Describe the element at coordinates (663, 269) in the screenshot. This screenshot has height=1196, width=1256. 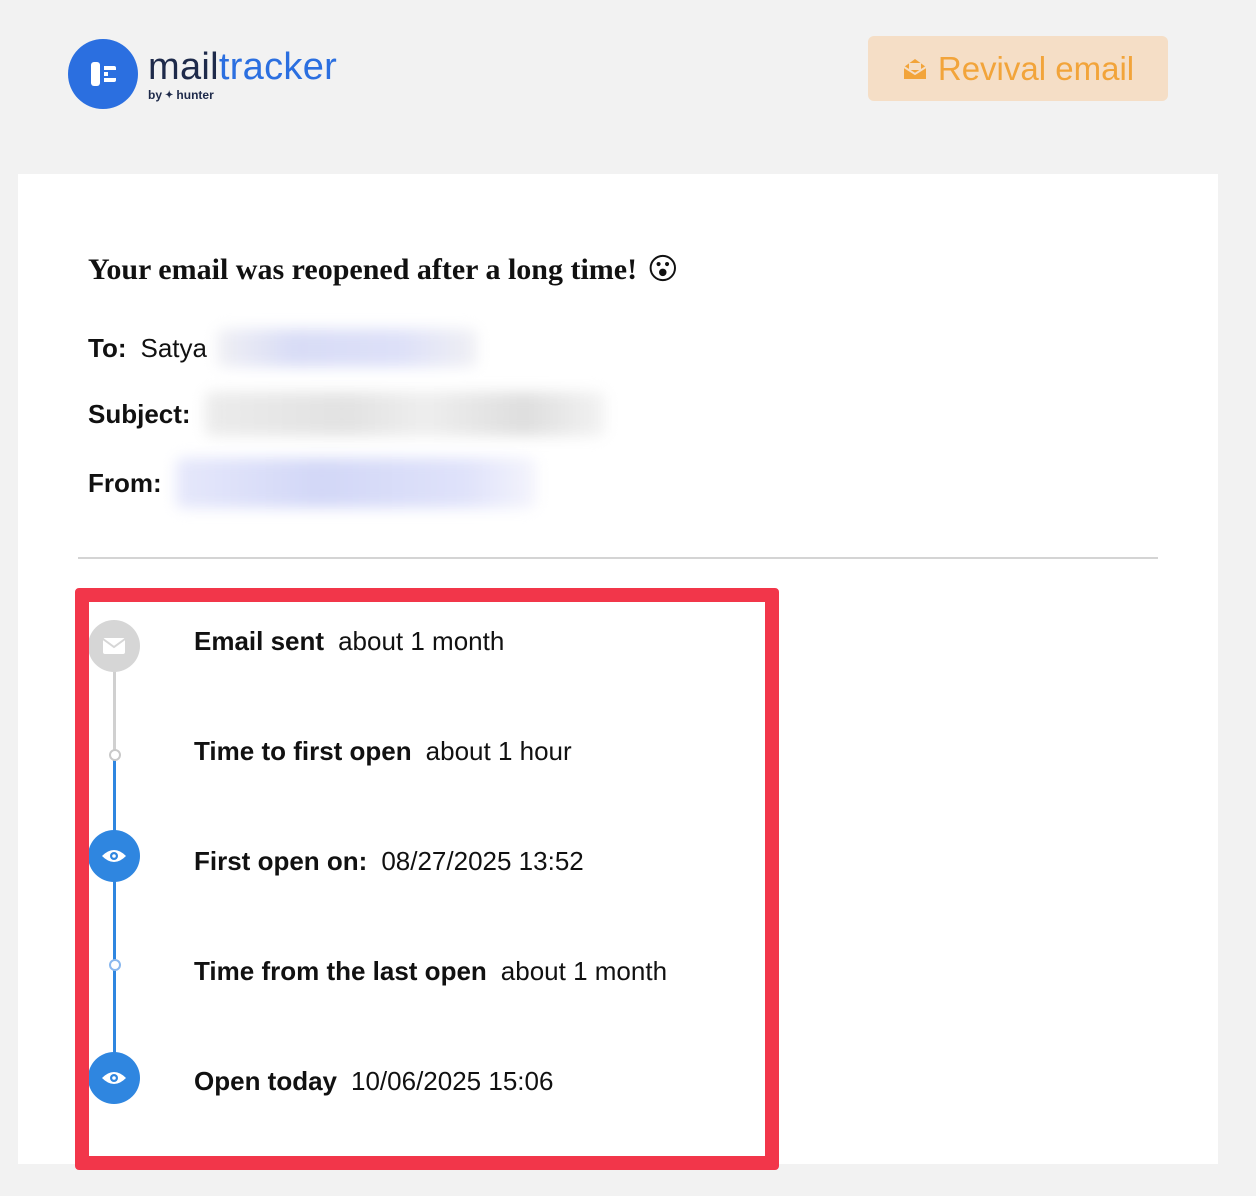
I see `astonished-emoji-icon: 😮` at that location.